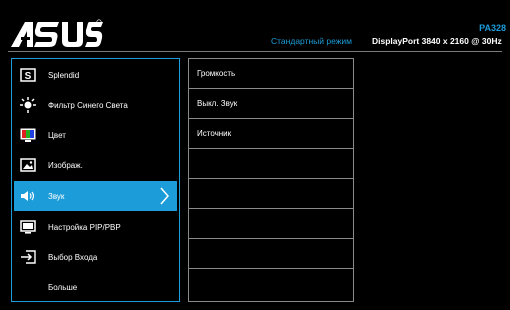 This screenshot has width=510, height=310. What do you see at coordinates (28, 165) in the screenshot?
I see `image-icon` at bounding box center [28, 165].